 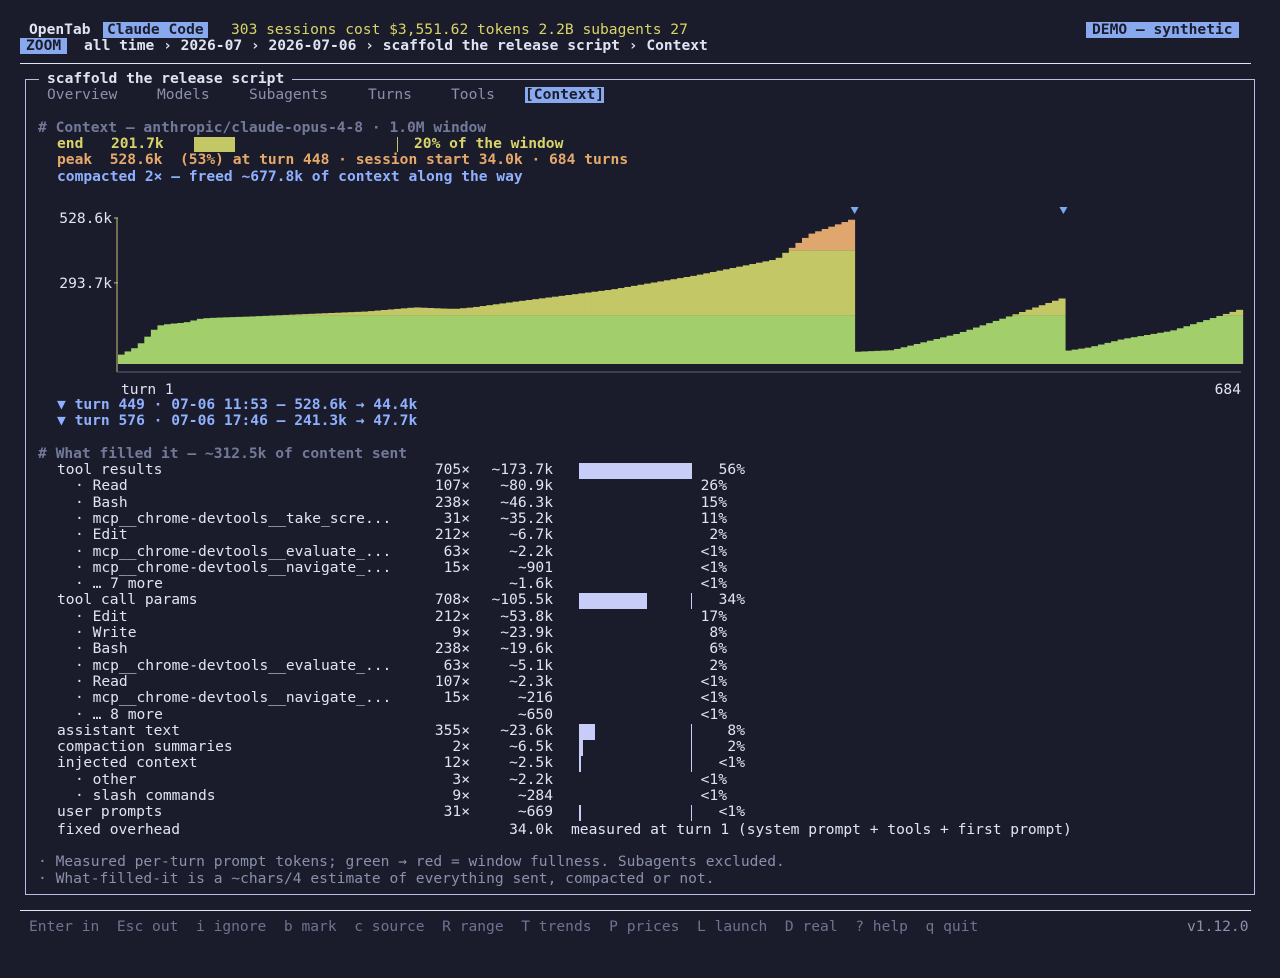 I want to click on key-hint: q quit, so click(x=952, y=926).